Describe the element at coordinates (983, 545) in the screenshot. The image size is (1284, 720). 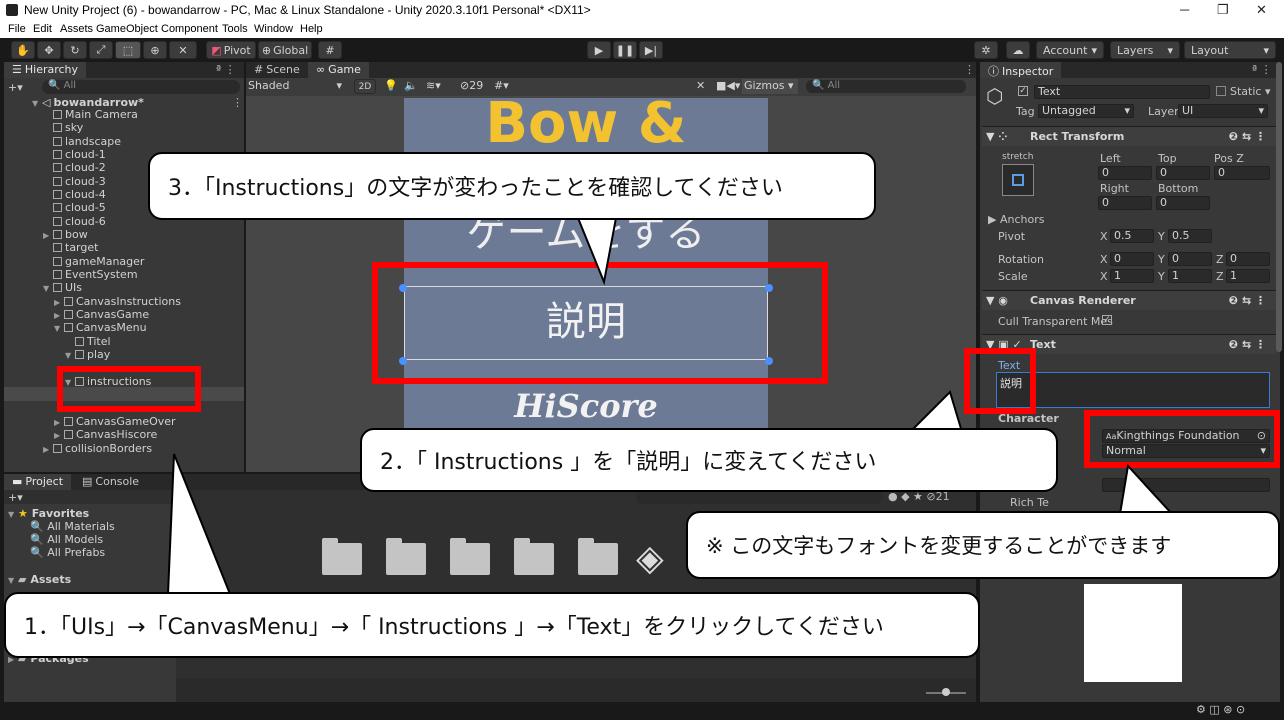
I see `callout-note: ※ この文字もフォントを変更することができます` at that location.